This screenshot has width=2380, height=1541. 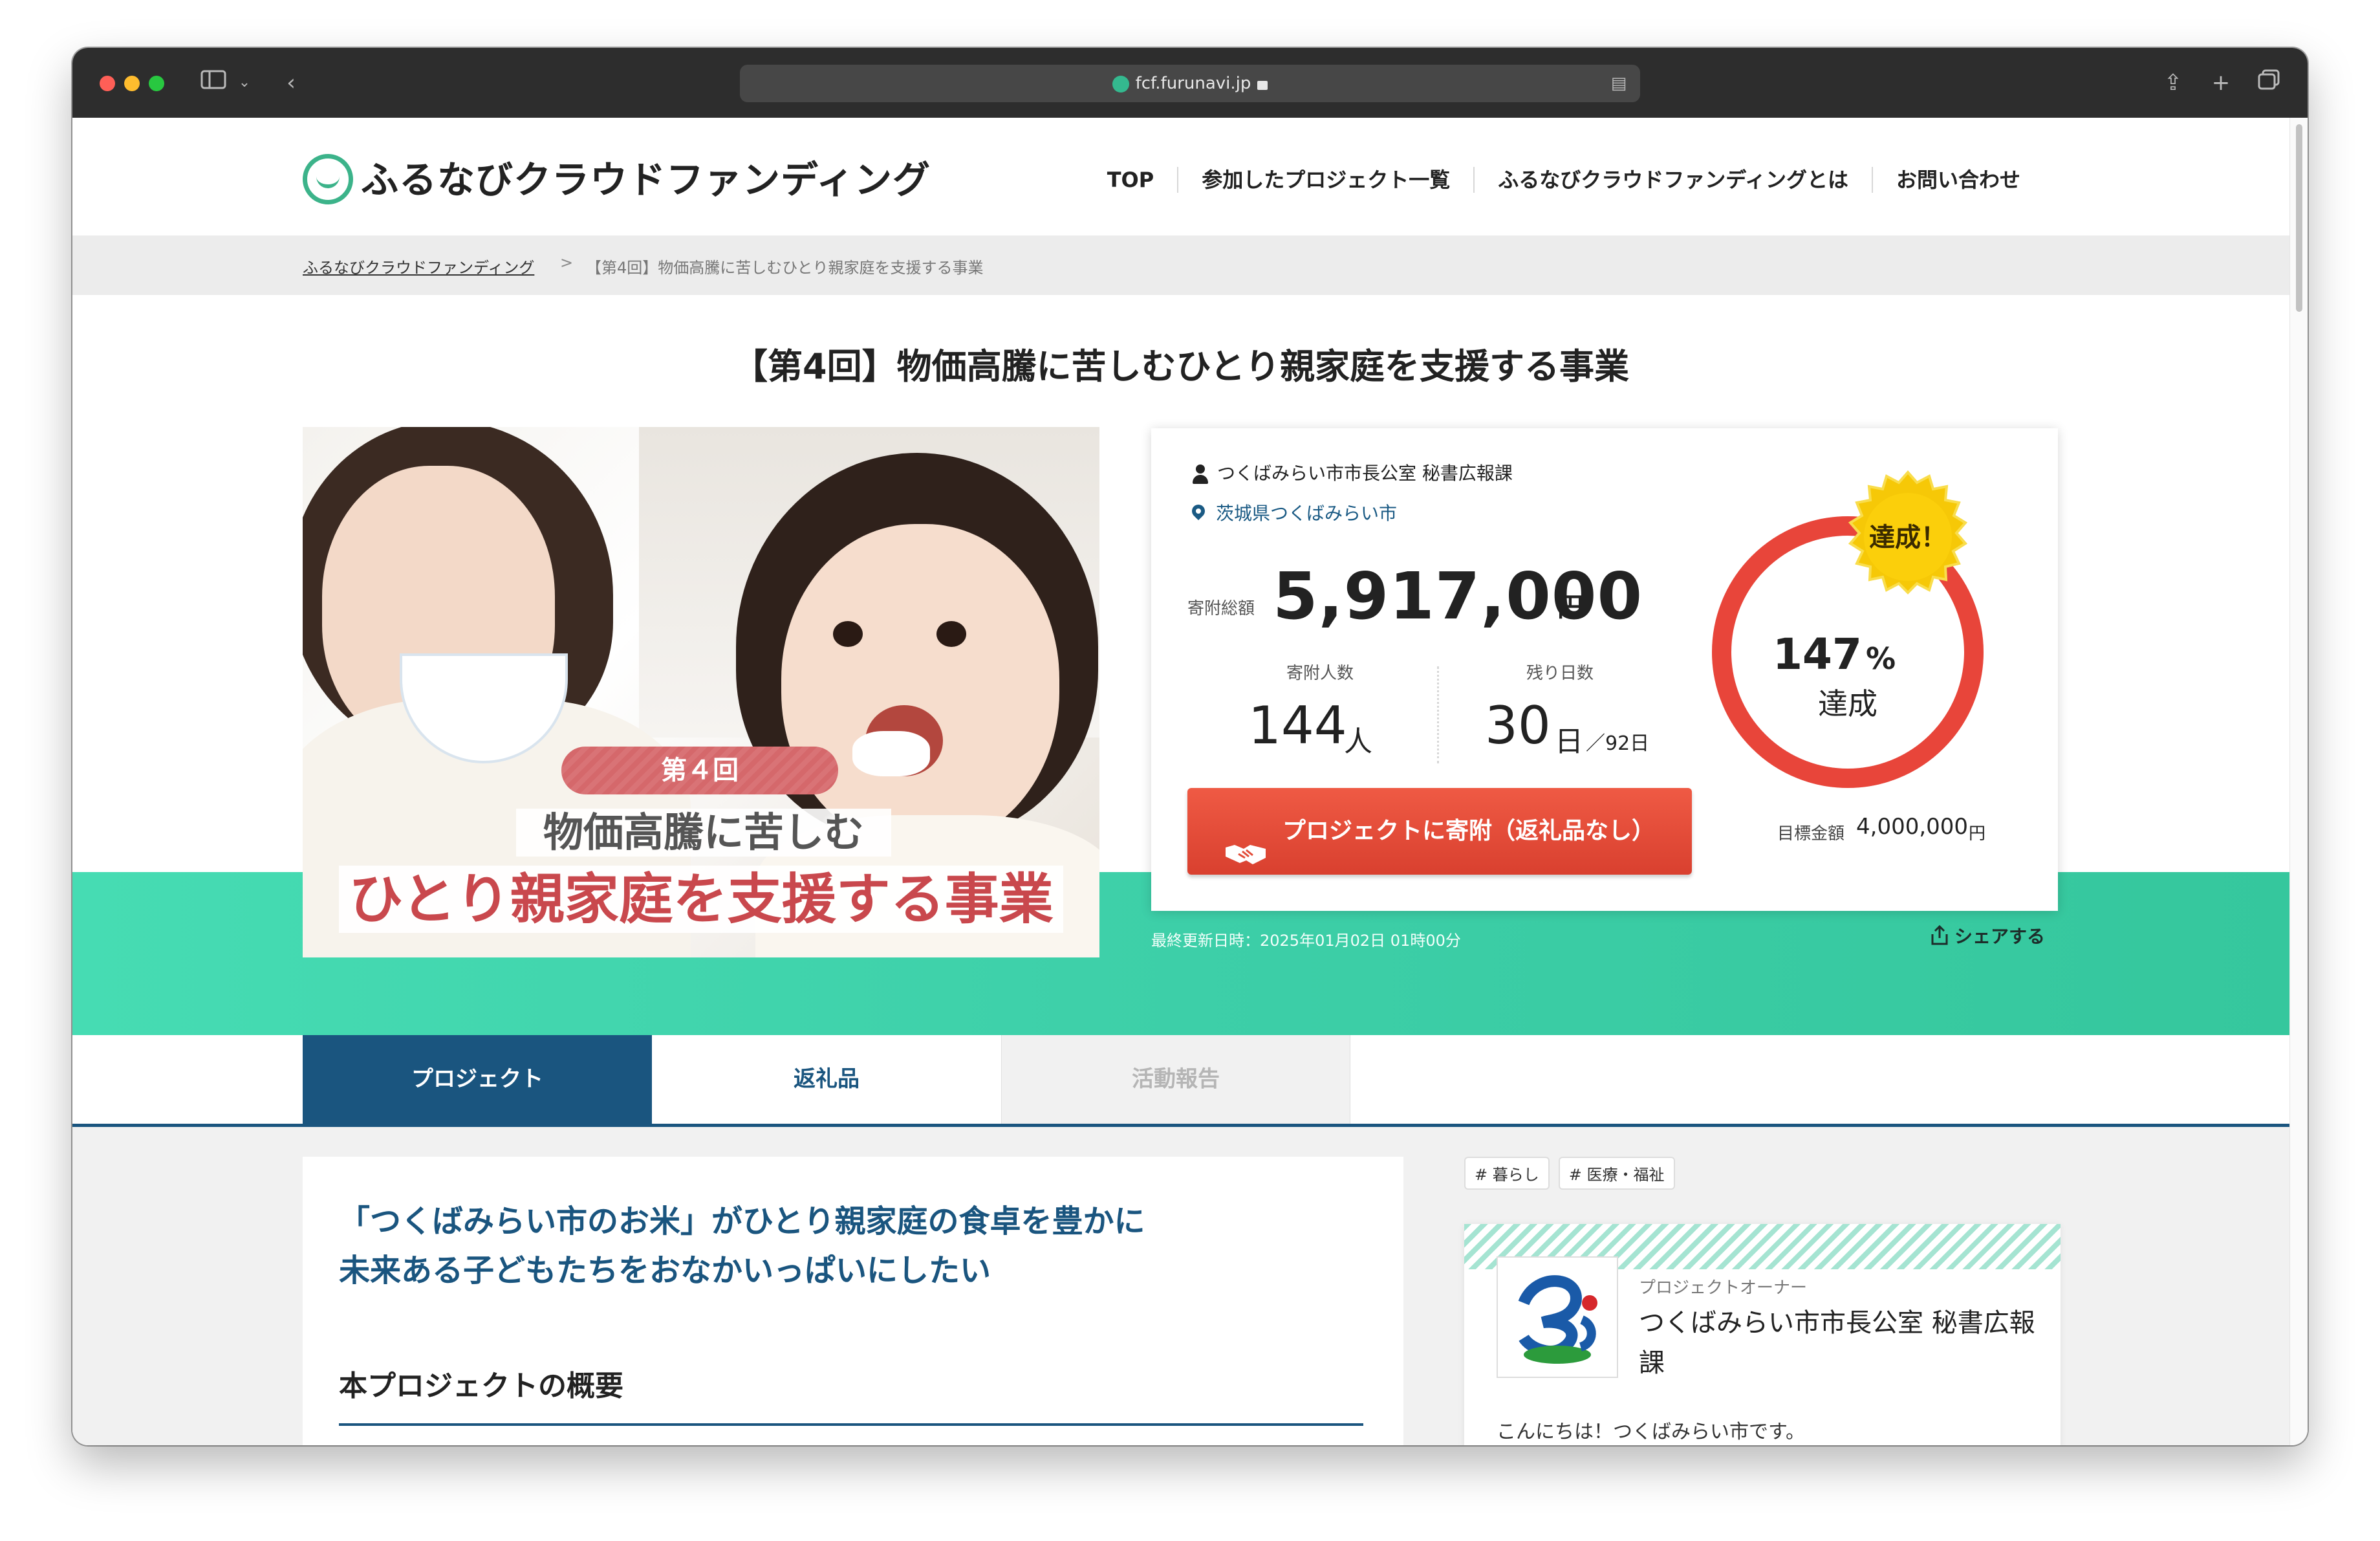 I want to click on donors-unit: 人, so click(x=1358, y=741).